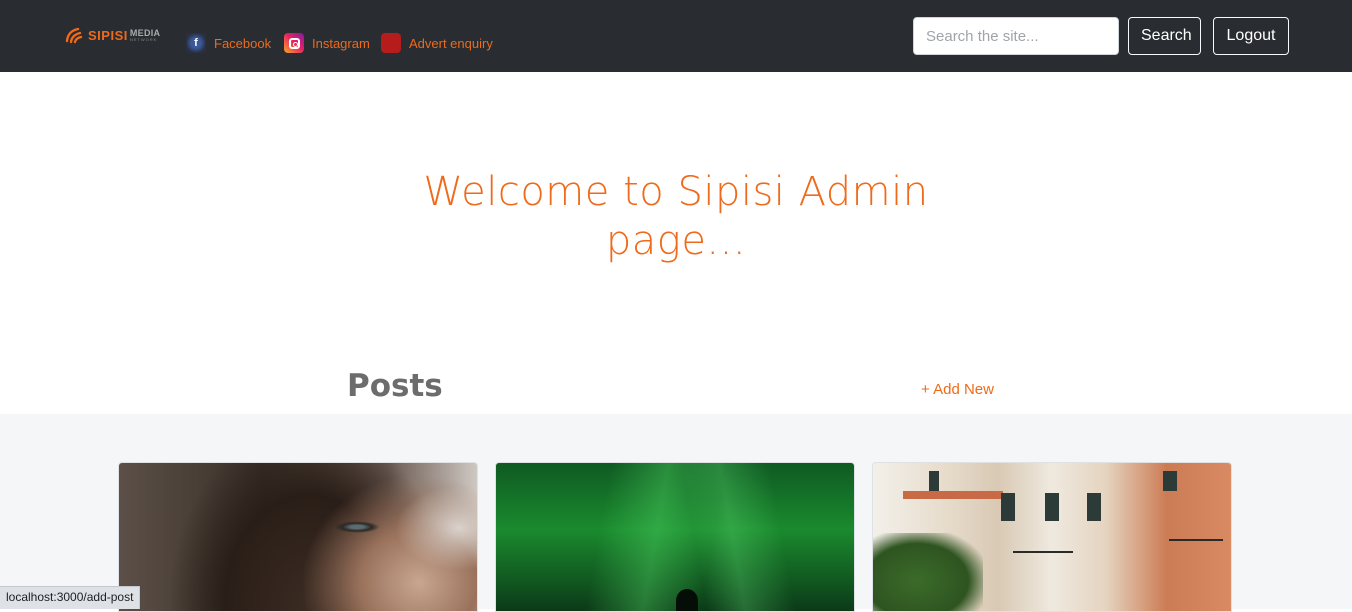 The height and width of the screenshot is (612, 1352). What do you see at coordinates (1164, 36) in the screenshot?
I see `search-button: Search` at bounding box center [1164, 36].